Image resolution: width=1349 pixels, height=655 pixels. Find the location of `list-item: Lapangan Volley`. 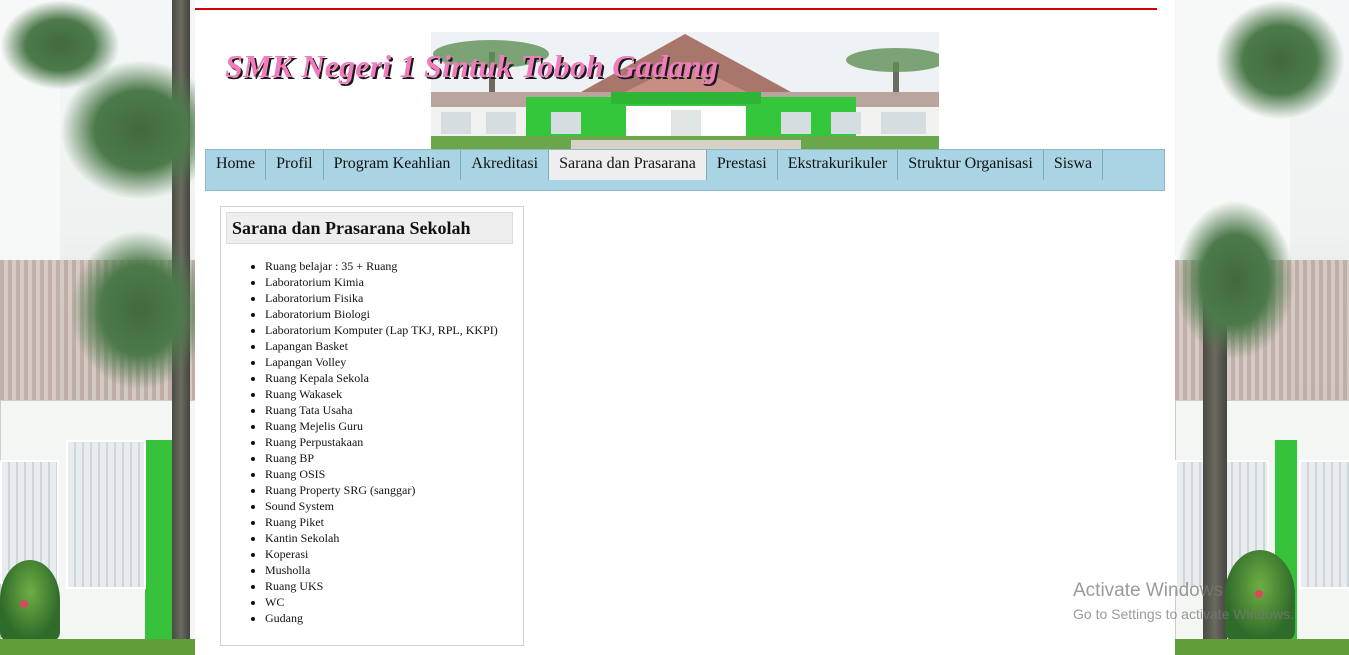

list-item: Lapangan Volley is located at coordinates (381, 362).